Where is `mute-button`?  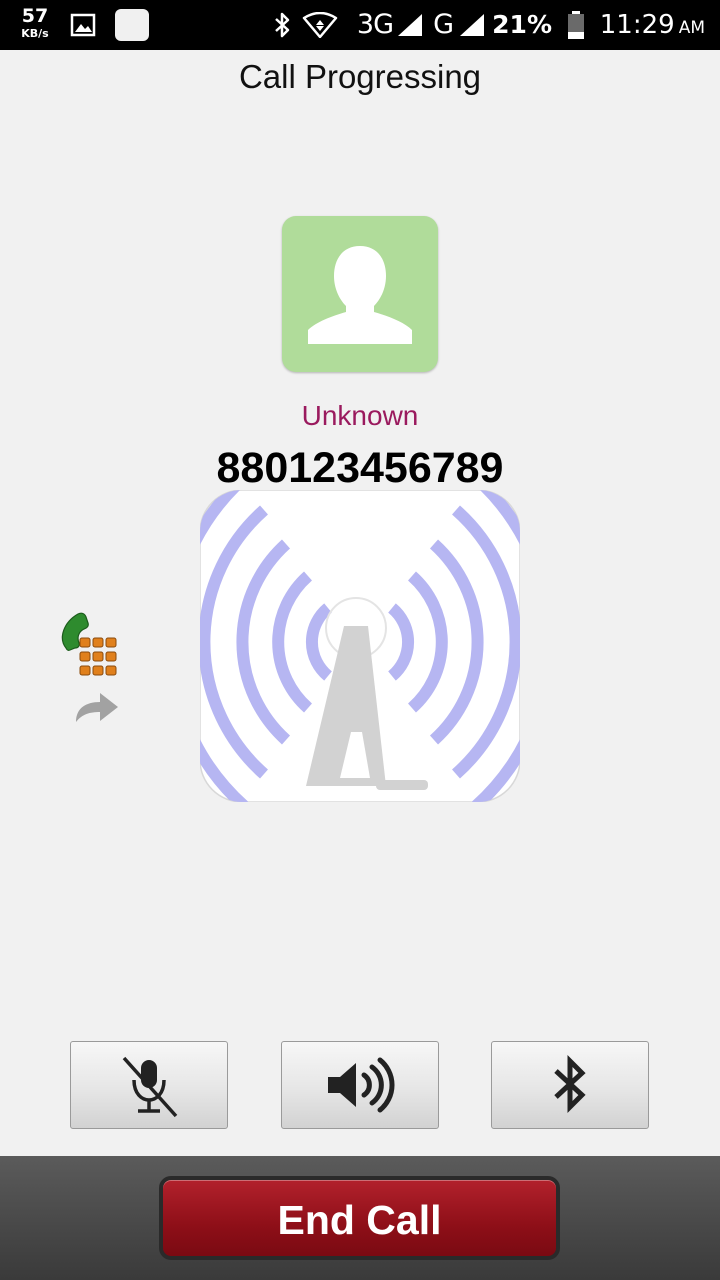 mute-button is located at coordinates (149, 1085).